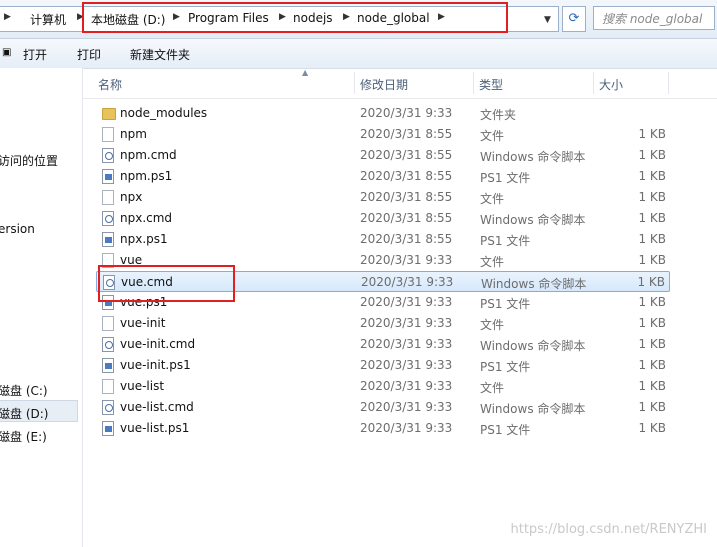  What do you see at coordinates (164, 113) in the screenshot?
I see `file-name: node_modules` at bounding box center [164, 113].